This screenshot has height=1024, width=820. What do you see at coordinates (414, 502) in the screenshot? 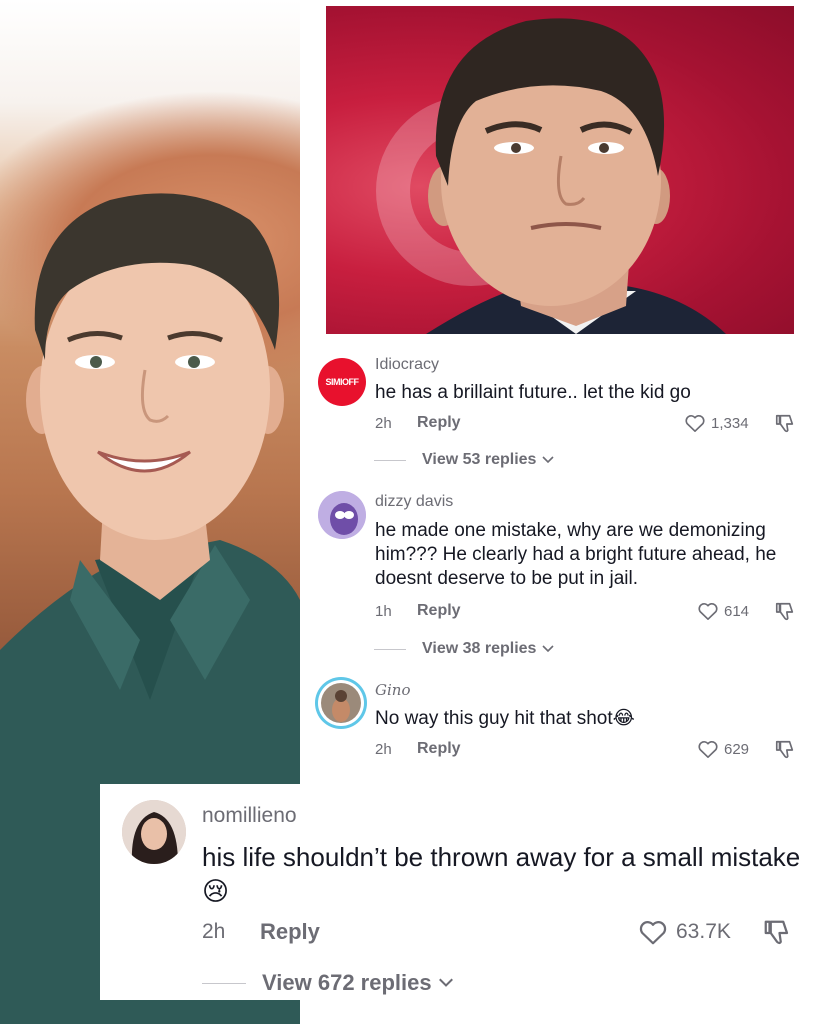
I see `comment-username: dizzy davis` at bounding box center [414, 502].